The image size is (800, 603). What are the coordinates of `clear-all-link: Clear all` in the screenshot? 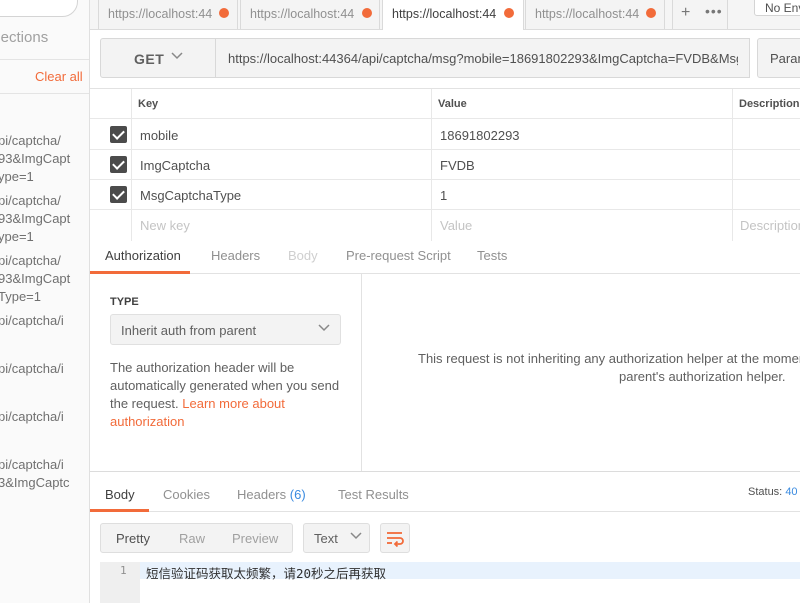 It's located at (59, 76).